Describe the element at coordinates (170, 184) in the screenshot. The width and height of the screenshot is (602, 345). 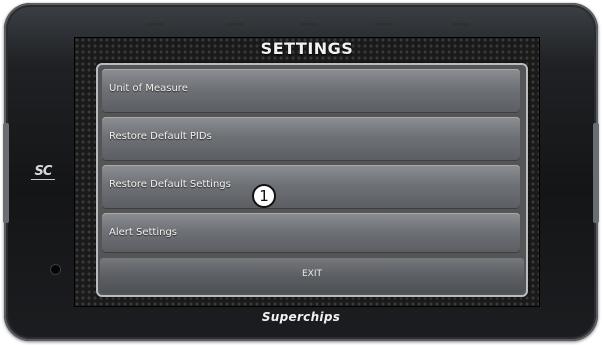
I see `menu-item-label: Restore Default Settings` at that location.